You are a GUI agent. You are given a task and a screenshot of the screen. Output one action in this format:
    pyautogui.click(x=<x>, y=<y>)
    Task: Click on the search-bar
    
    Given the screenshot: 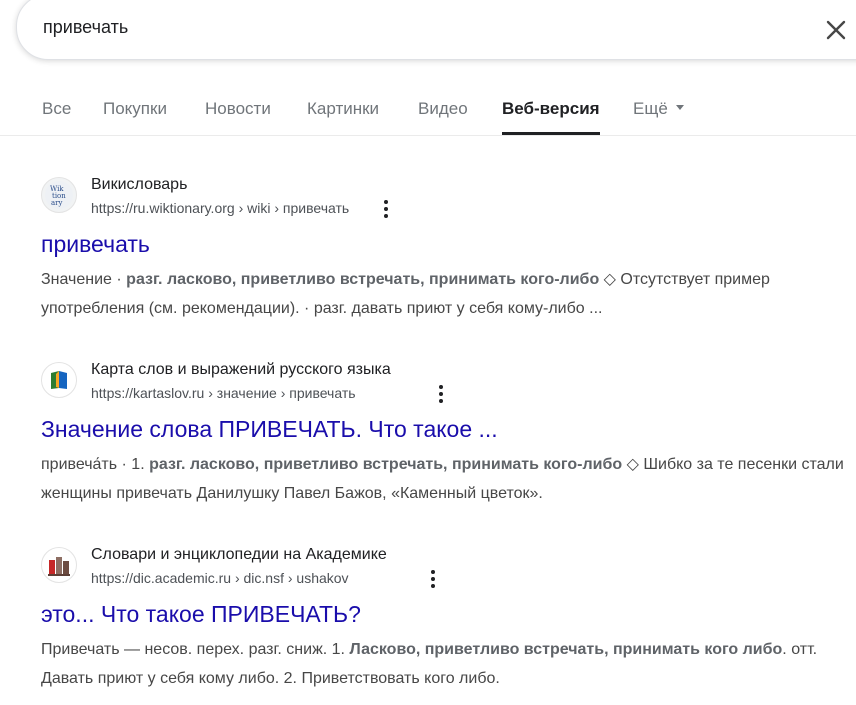 What is the action you would take?
    pyautogui.click(x=436, y=30)
    